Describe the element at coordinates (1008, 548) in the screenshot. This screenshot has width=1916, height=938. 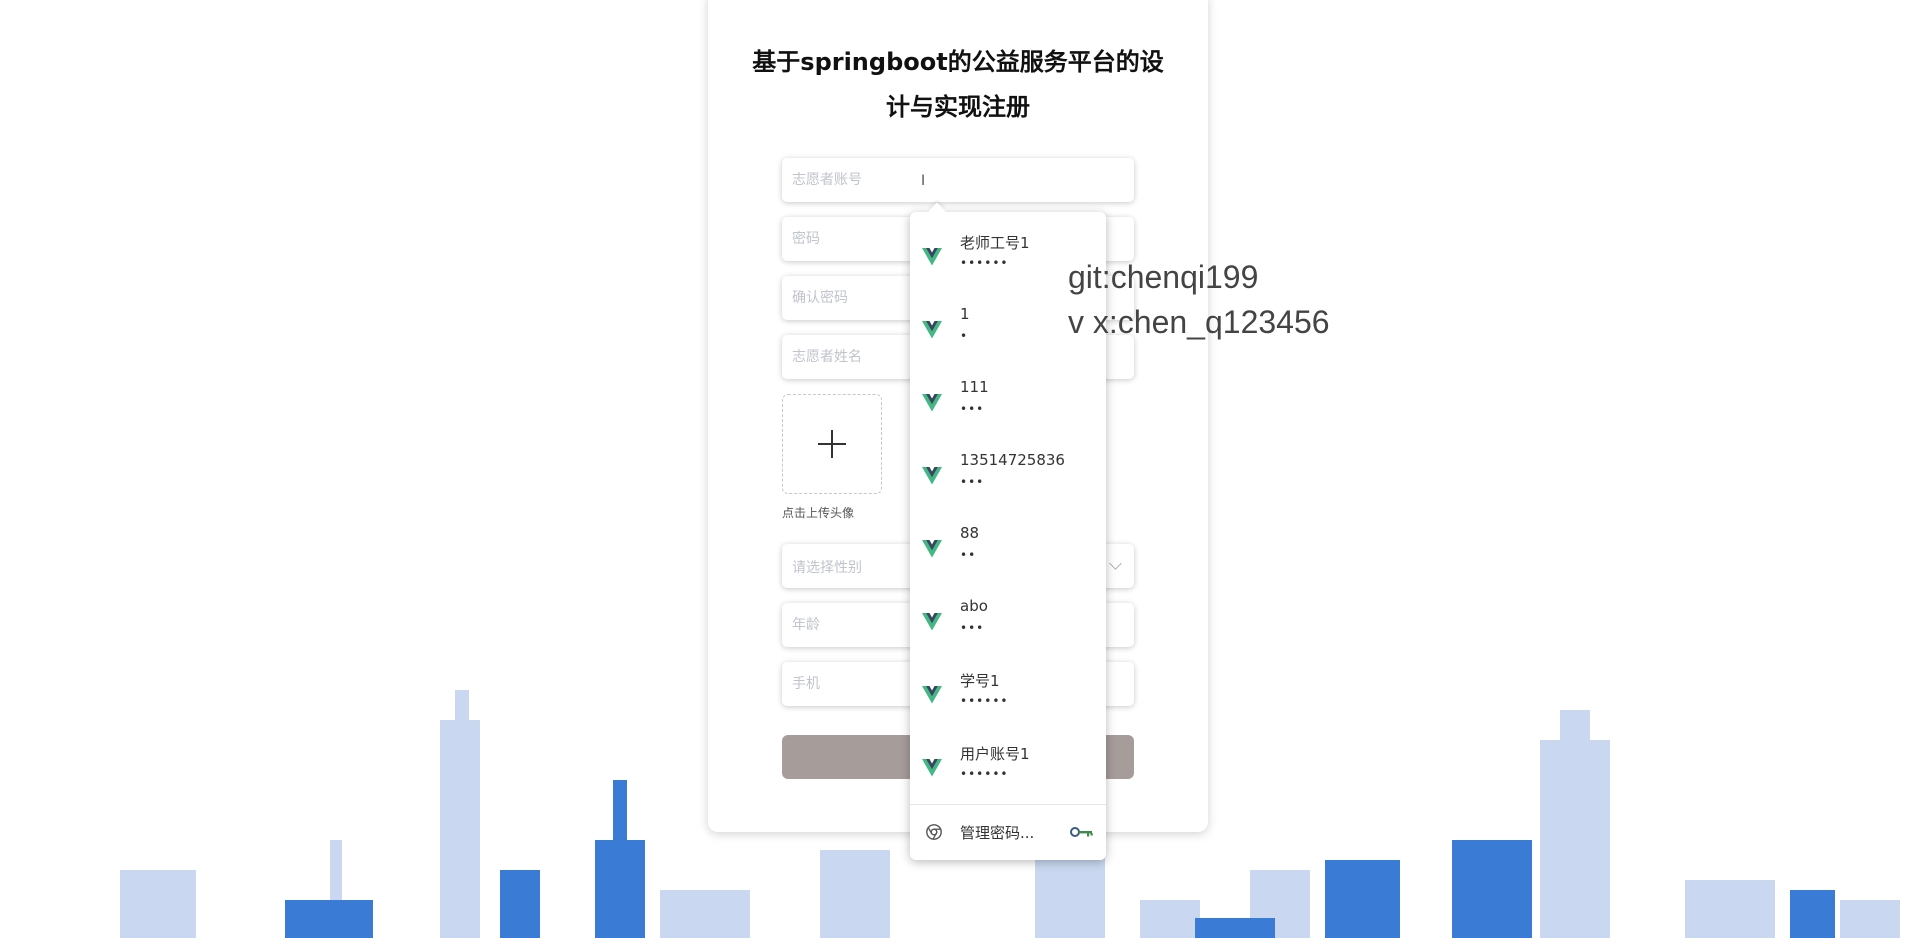
I see `autofill-suggestion: 88 ••` at that location.